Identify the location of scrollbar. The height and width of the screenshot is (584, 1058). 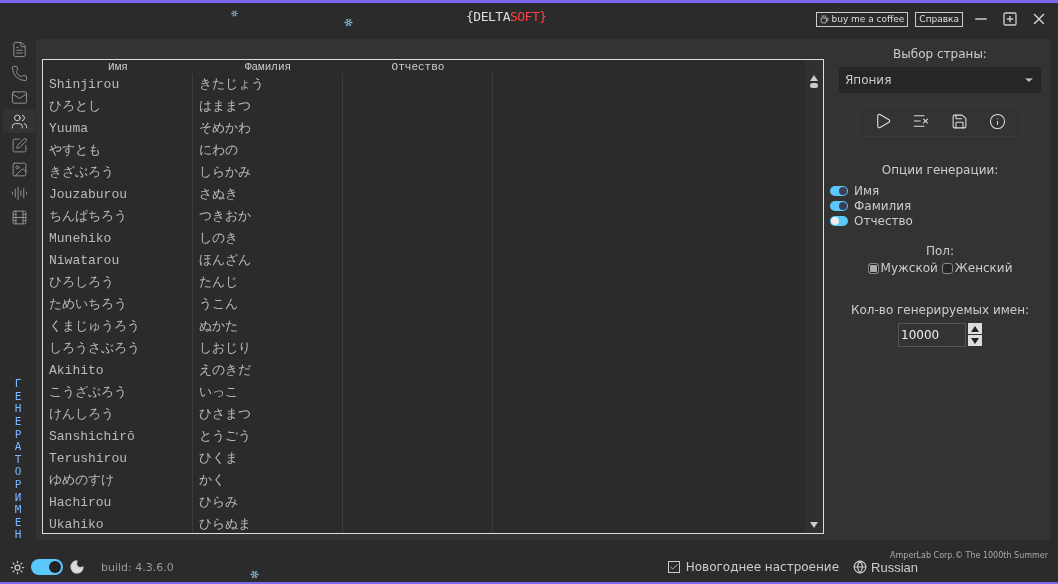
(814, 296).